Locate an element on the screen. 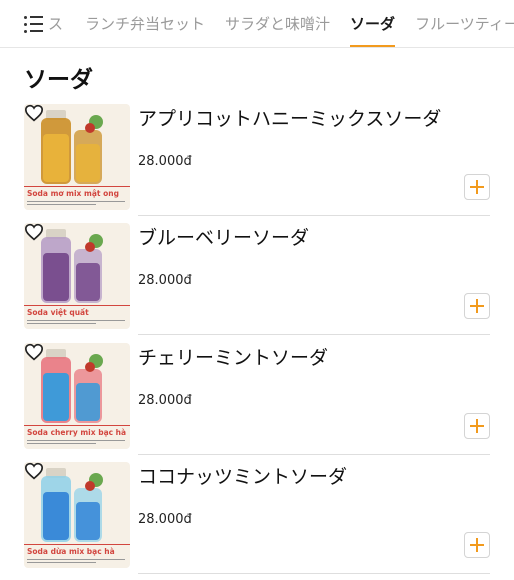 Image resolution: width=514 pixels, height=580 pixels. tab-lunch-bento: ランチ弁当セット is located at coordinates (145, 23).